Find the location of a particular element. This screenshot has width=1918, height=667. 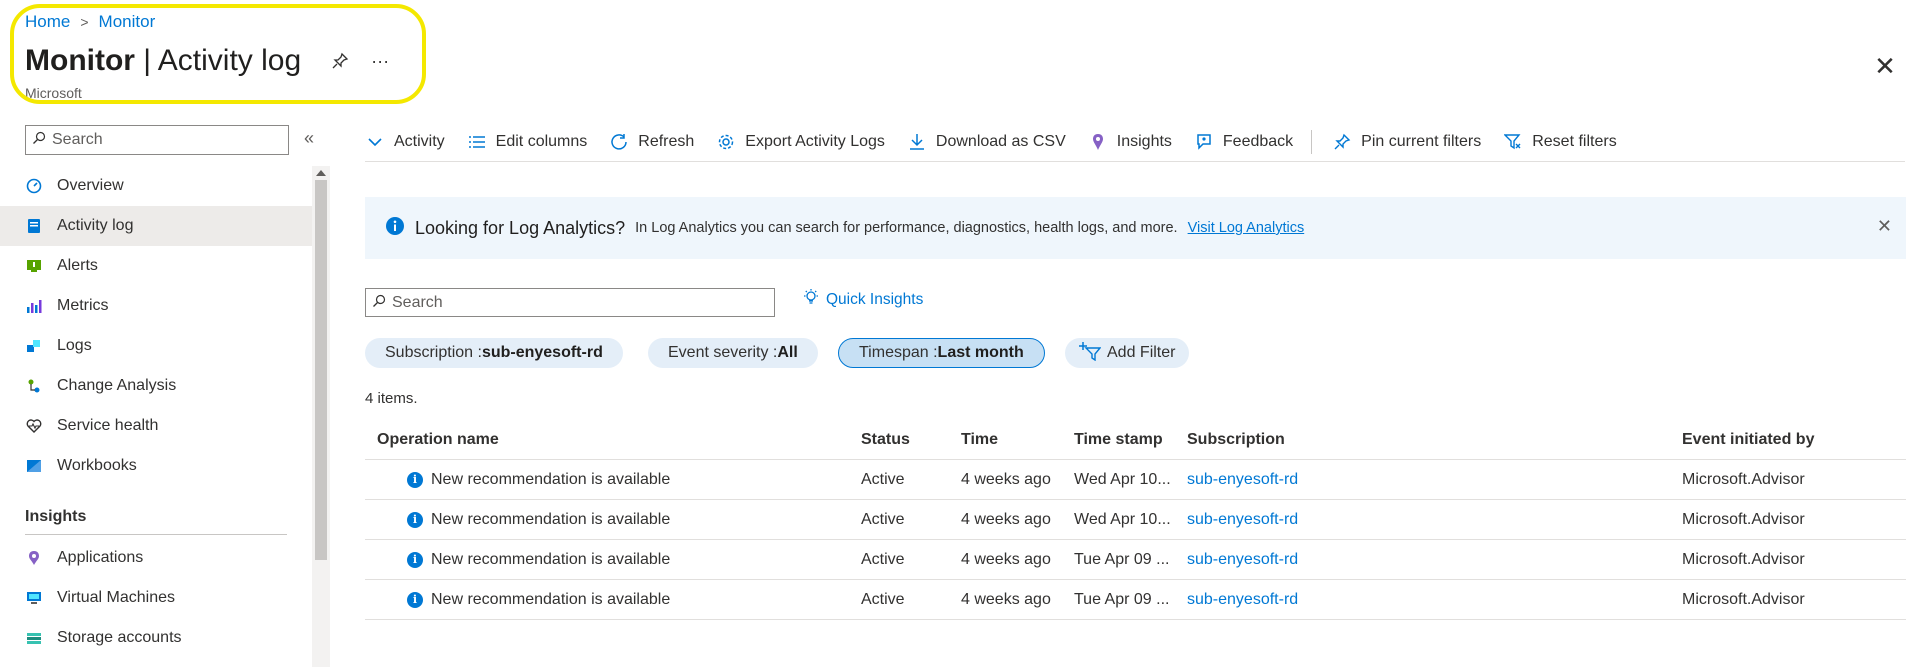

pin-current-filters-button: Pin current filters is located at coordinates (1406, 142).